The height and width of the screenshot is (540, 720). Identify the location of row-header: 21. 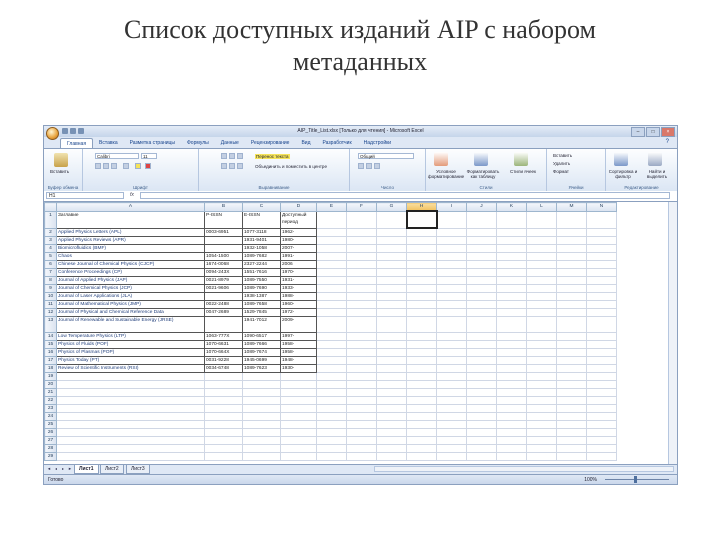
(50, 392).